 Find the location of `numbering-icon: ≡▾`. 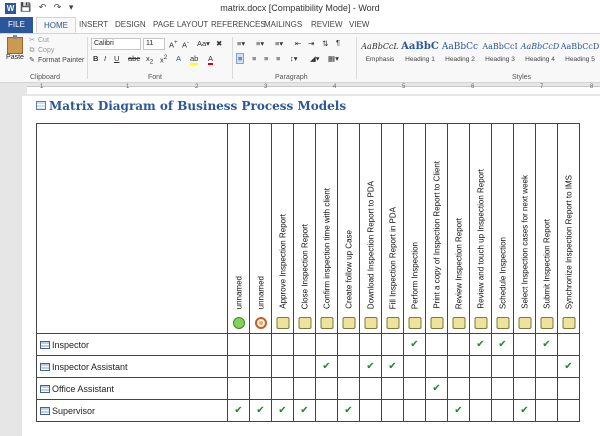

numbering-icon: ≡▾ is located at coordinates (260, 43).